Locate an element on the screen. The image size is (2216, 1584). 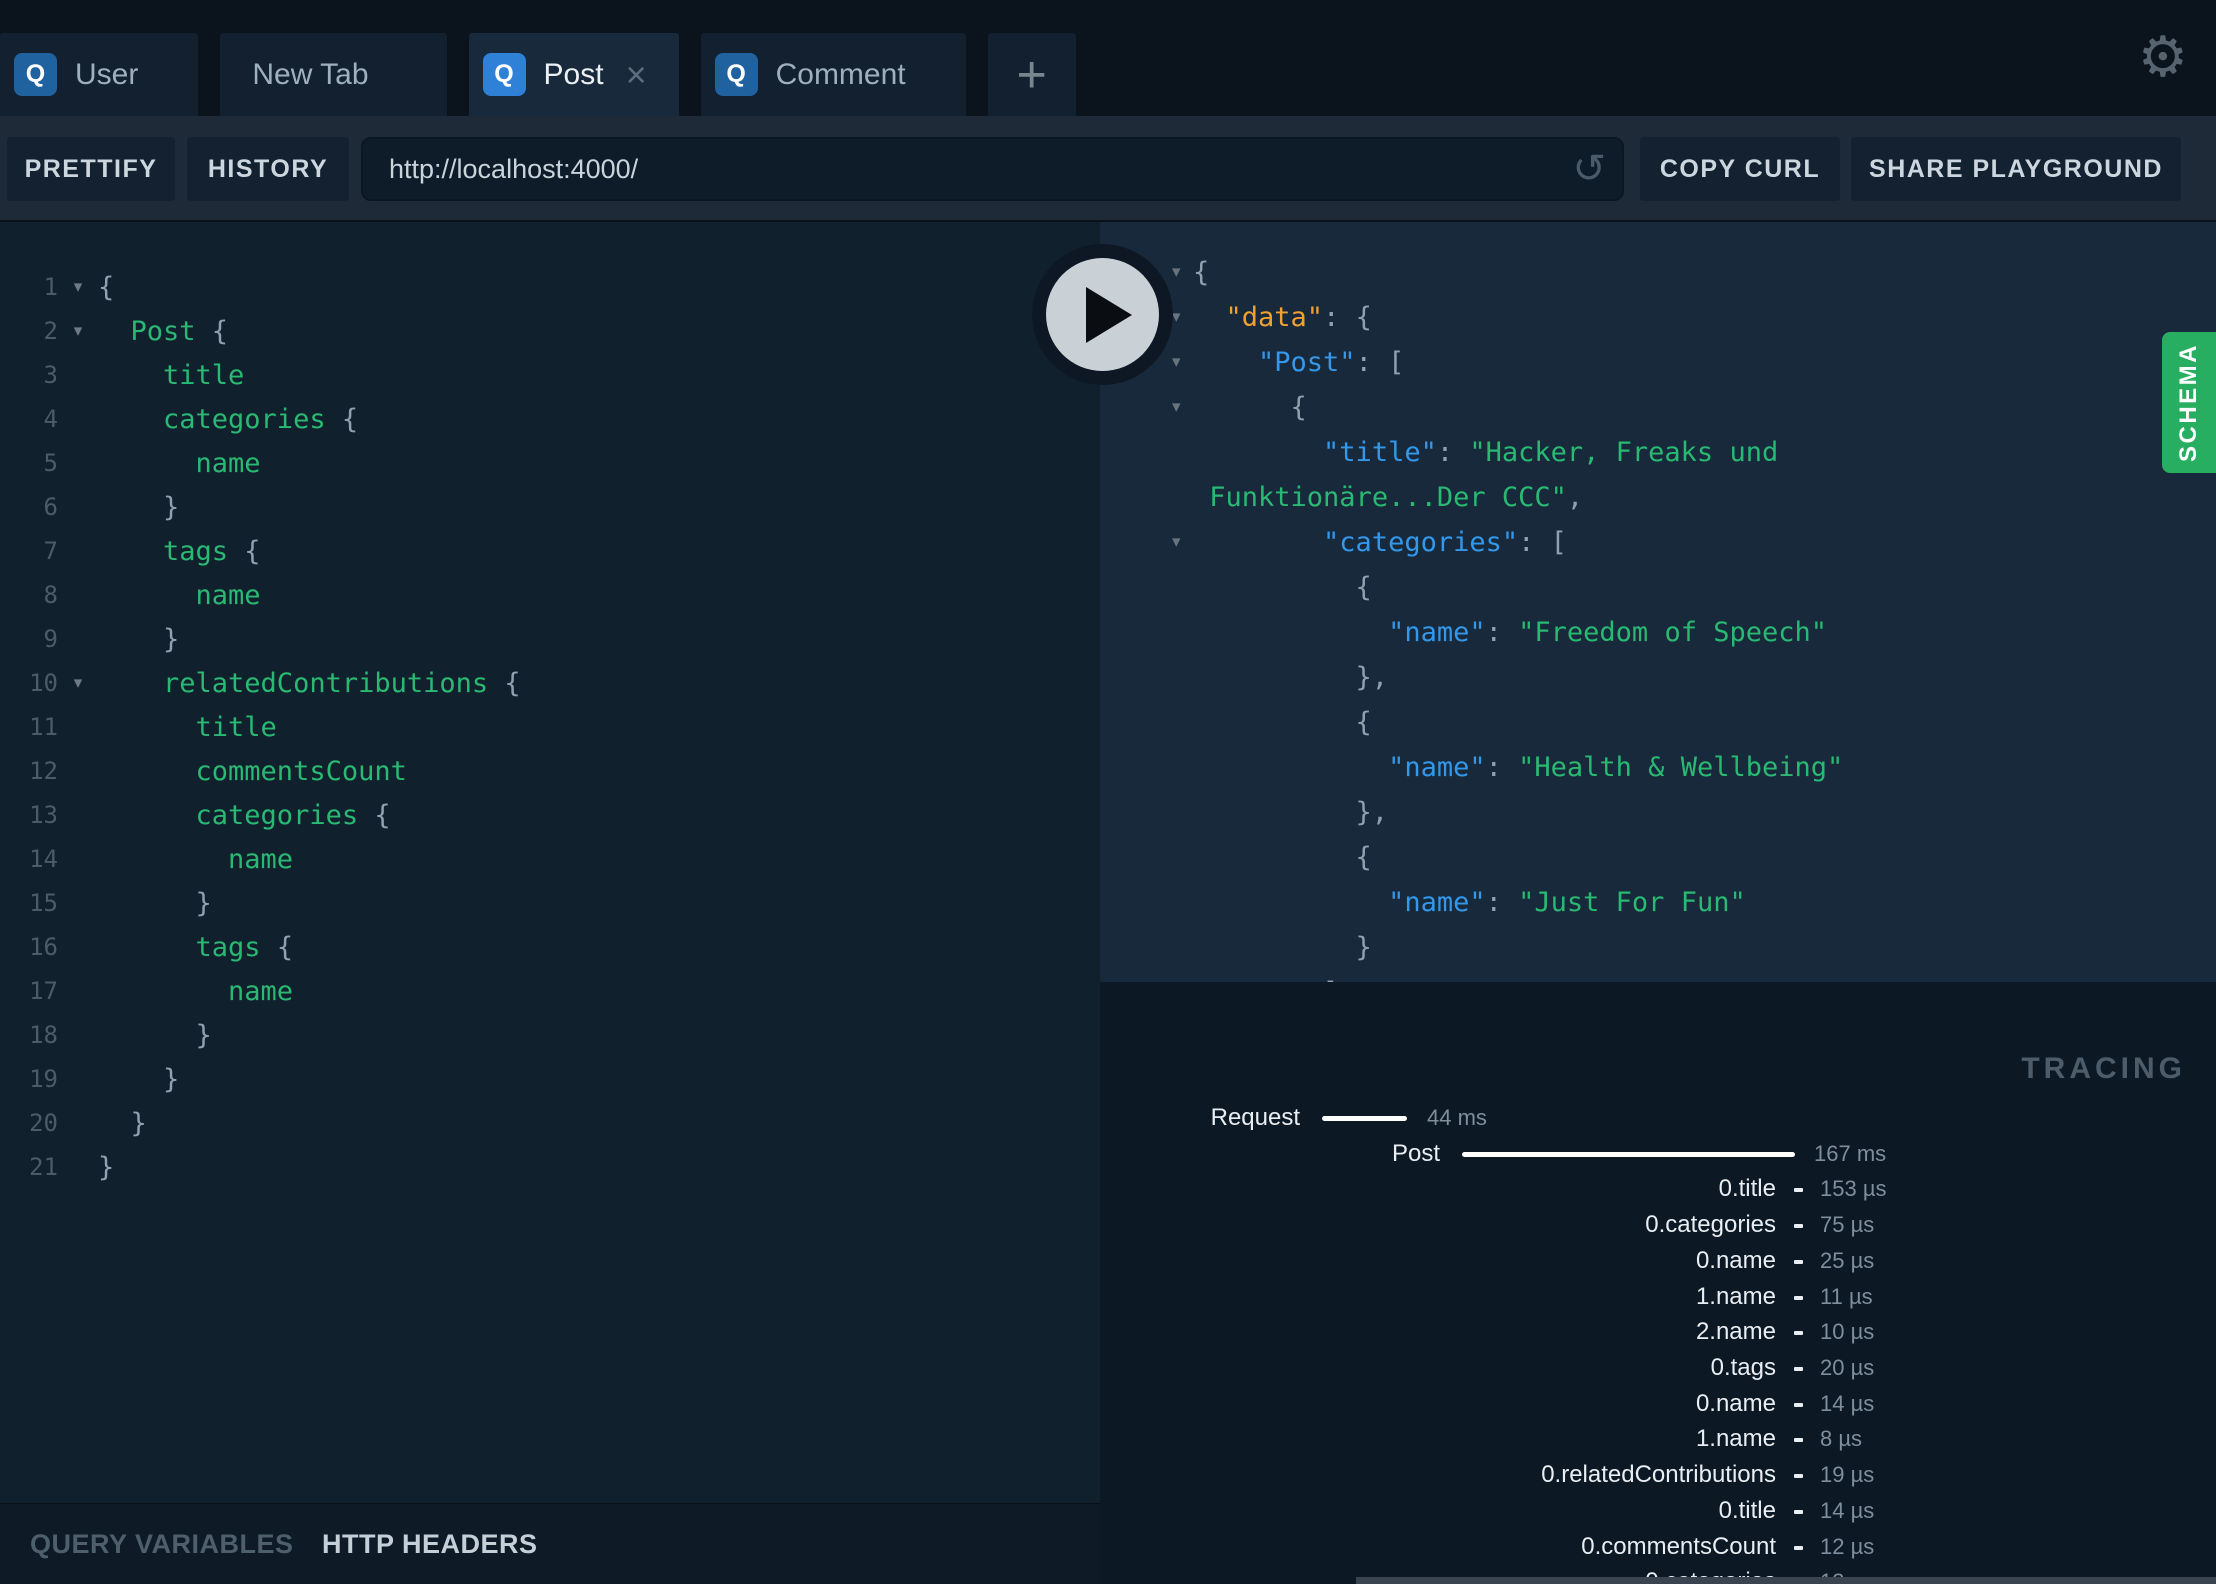
tracing-label: 2.name is located at coordinates (1735, 1331).